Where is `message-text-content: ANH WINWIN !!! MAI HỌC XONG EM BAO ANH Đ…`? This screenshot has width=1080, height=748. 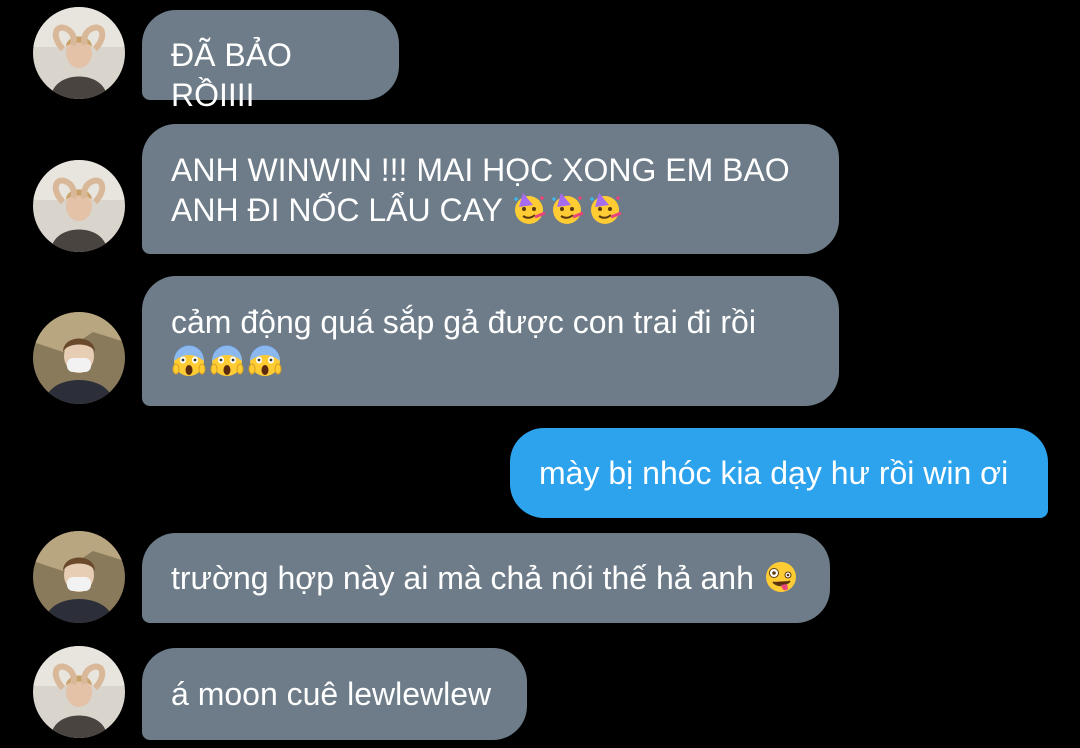 message-text-content: ANH WINWIN !!! MAI HỌC XONG EM BAO ANH Đ… is located at coordinates (480, 190).